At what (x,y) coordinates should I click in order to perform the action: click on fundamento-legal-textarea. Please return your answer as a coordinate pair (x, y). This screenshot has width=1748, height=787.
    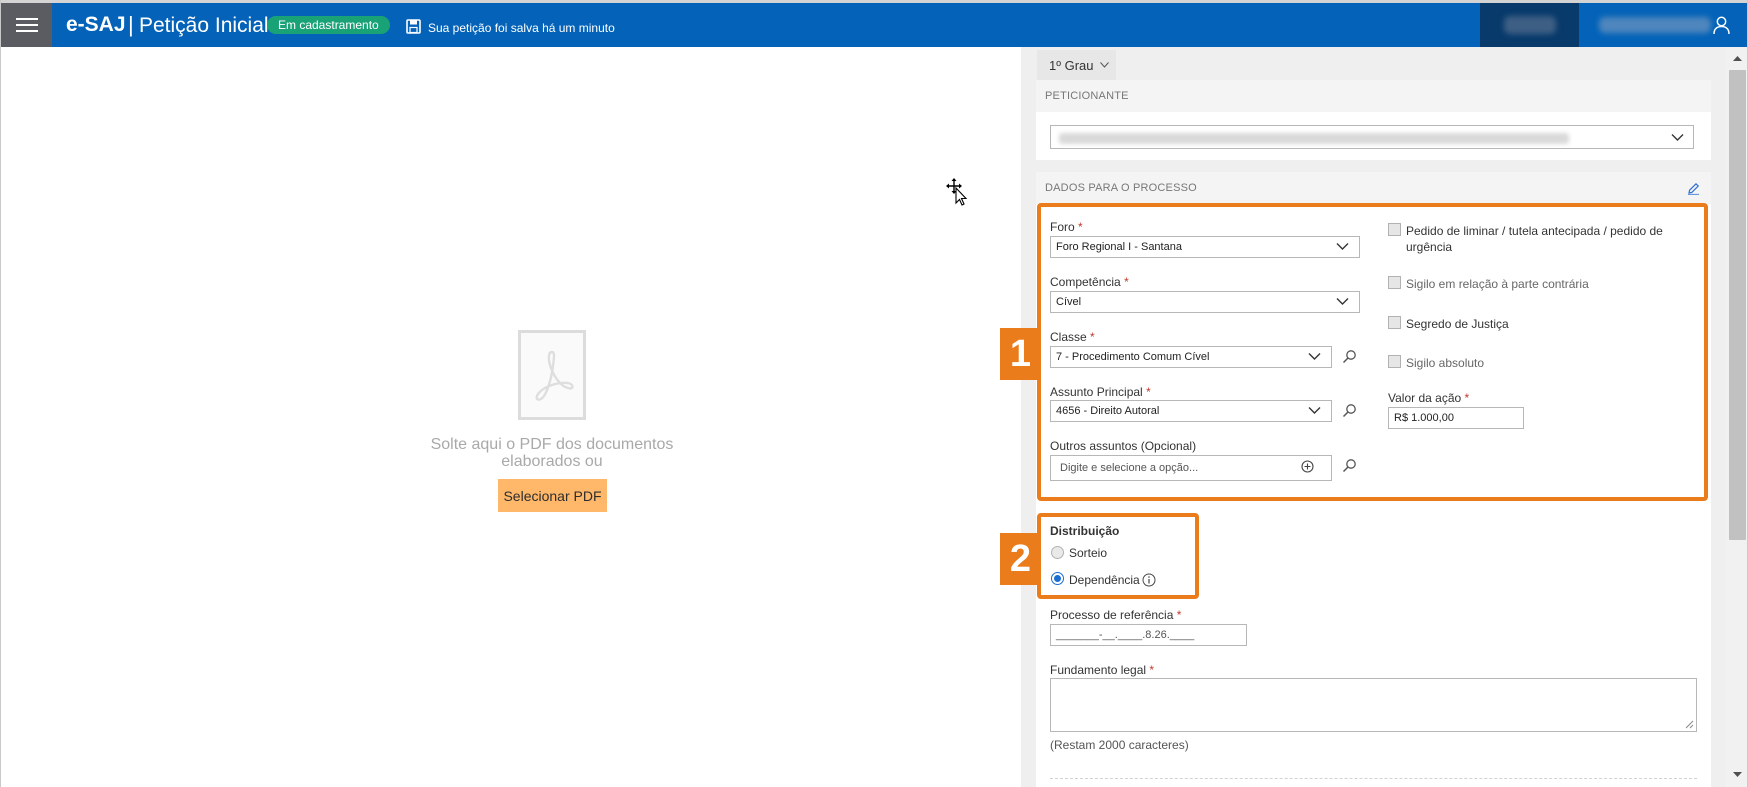
    Looking at the image, I should click on (1373, 705).